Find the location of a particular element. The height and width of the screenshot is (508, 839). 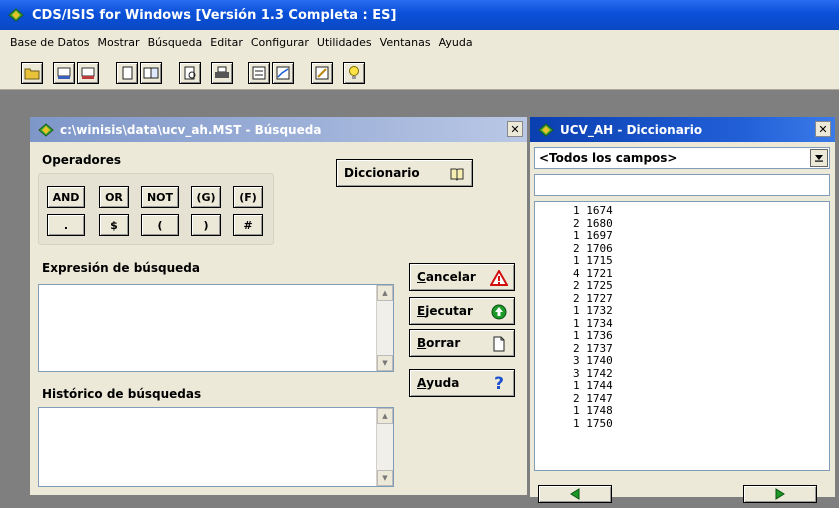

dictionary-window-title-bar: UCV_AH - Diccionario ✕ is located at coordinates (682, 129).